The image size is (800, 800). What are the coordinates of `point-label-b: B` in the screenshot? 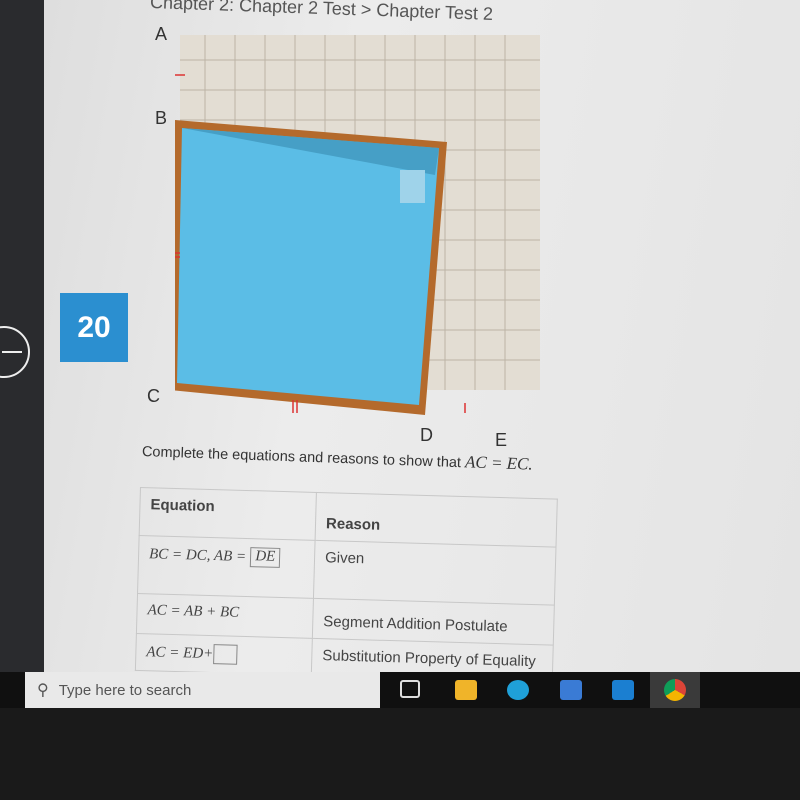 It's located at (161, 118).